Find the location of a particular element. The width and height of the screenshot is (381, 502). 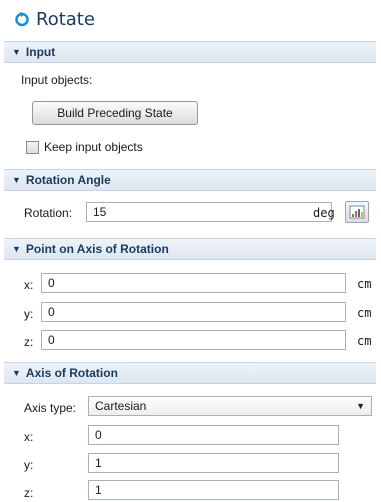

keep-input-objects-label: Keep input objects is located at coordinates (93, 147).